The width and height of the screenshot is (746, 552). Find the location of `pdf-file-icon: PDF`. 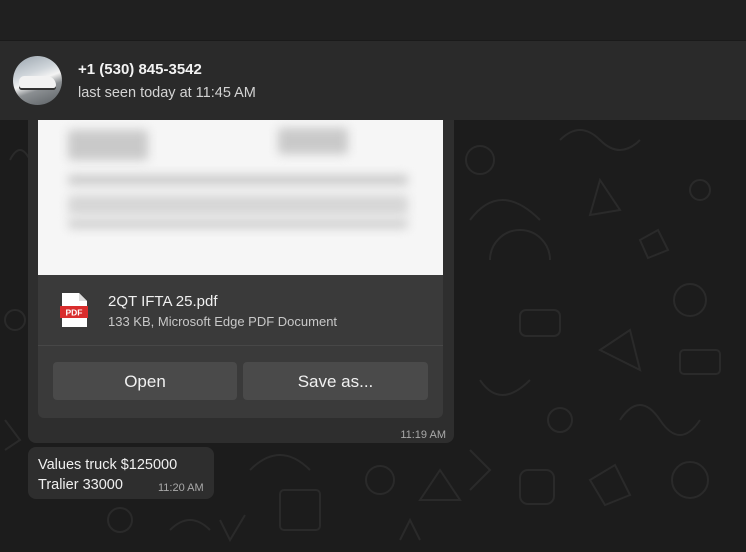

pdf-file-icon: PDF is located at coordinates (74, 310).